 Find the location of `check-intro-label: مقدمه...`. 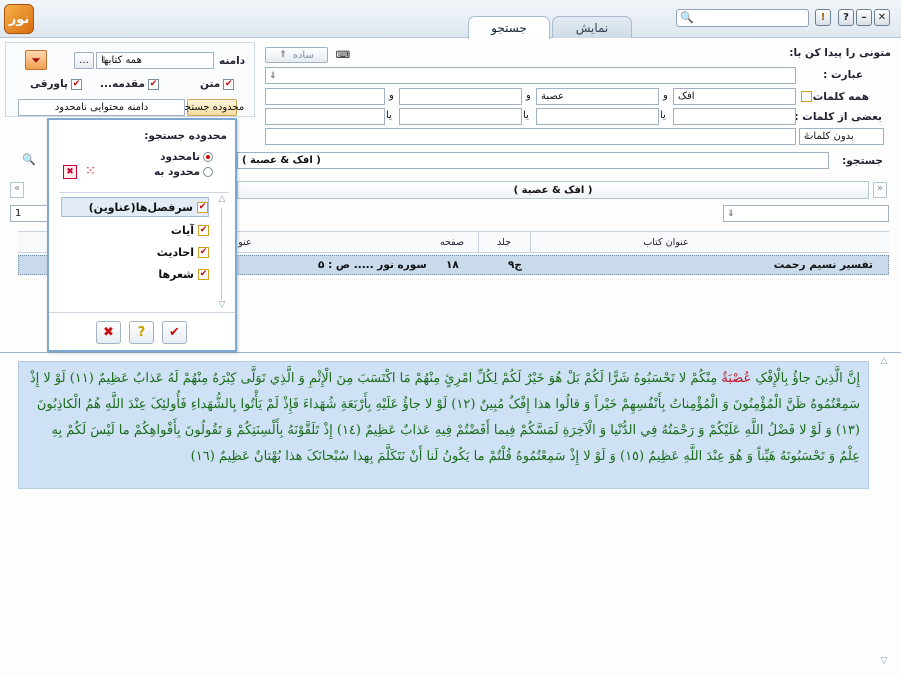

check-intro-label: مقدمه... is located at coordinates (122, 84).